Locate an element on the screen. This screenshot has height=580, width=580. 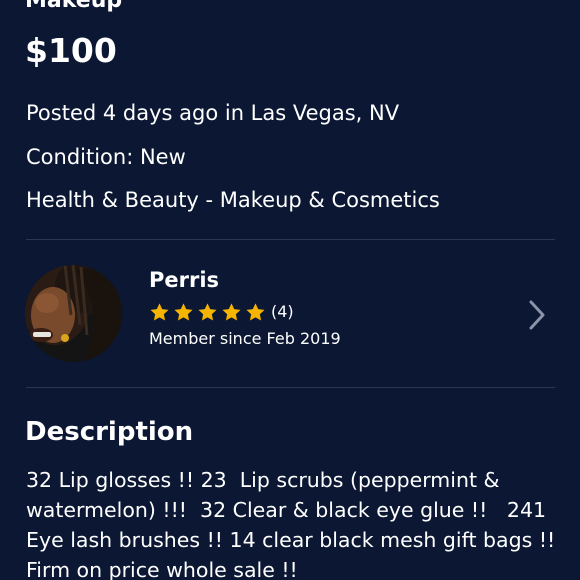
listing-title: Makeup is located at coordinates (74, 6).